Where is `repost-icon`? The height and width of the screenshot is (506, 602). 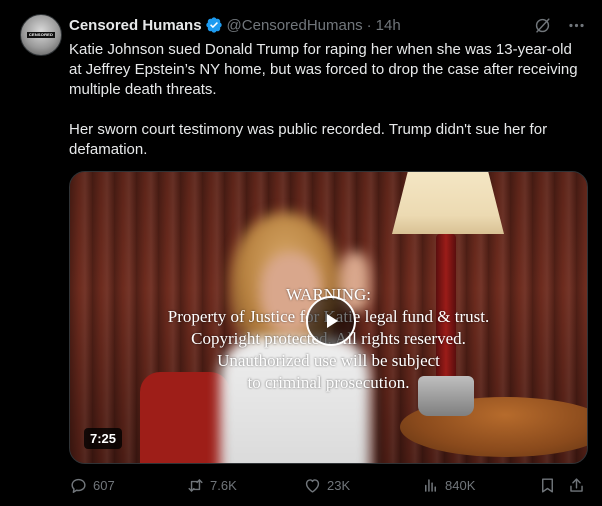 repost-icon is located at coordinates (195, 485).